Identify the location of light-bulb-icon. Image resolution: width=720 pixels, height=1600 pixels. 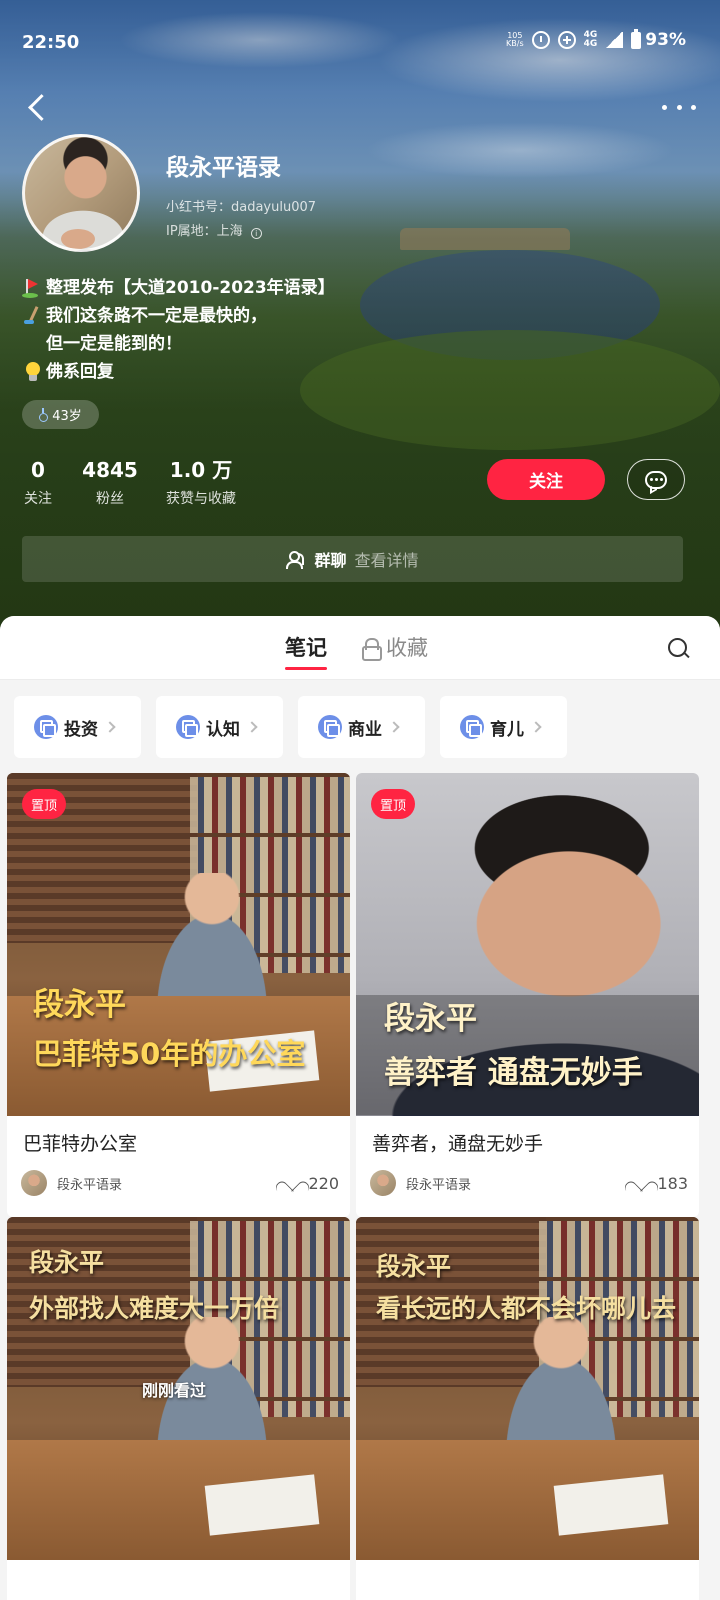
(33, 372).